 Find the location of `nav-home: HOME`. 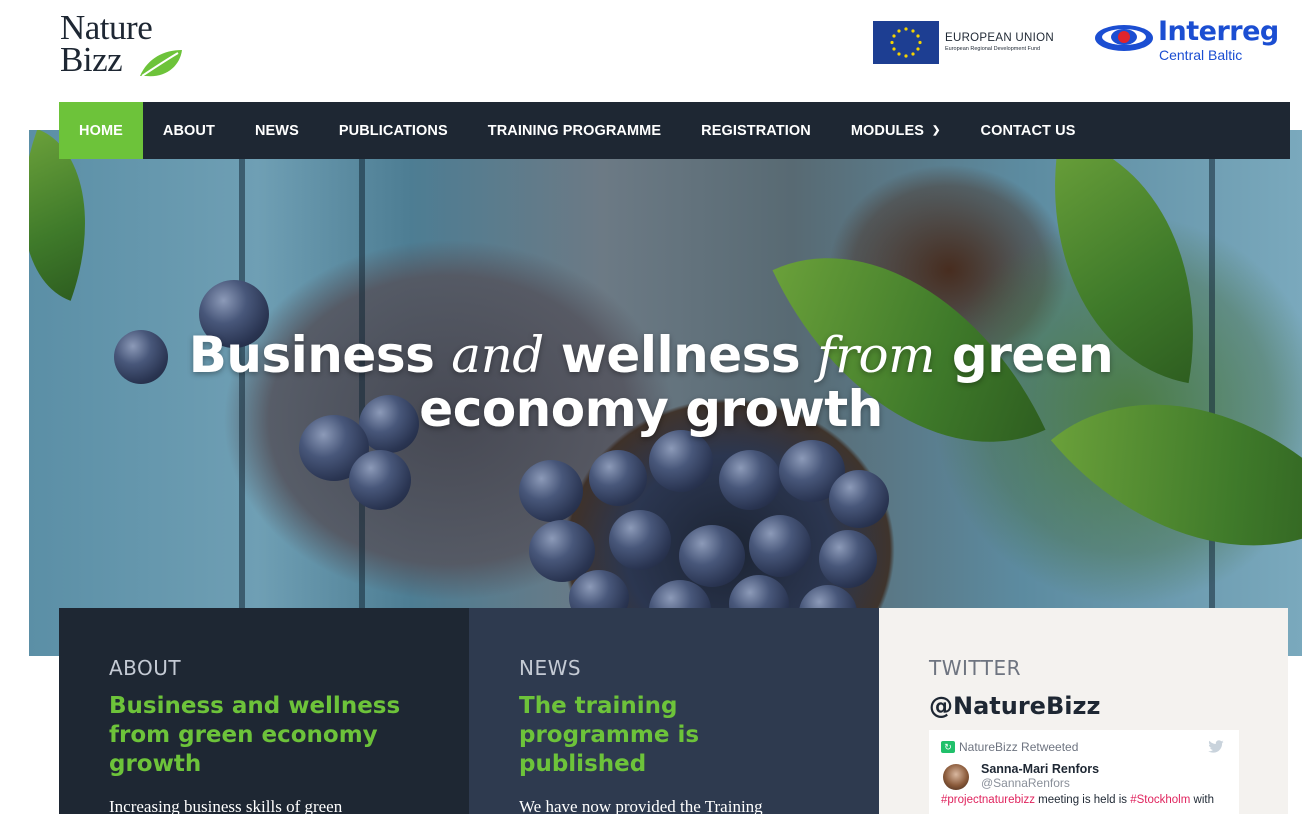

nav-home: HOME is located at coordinates (101, 130).